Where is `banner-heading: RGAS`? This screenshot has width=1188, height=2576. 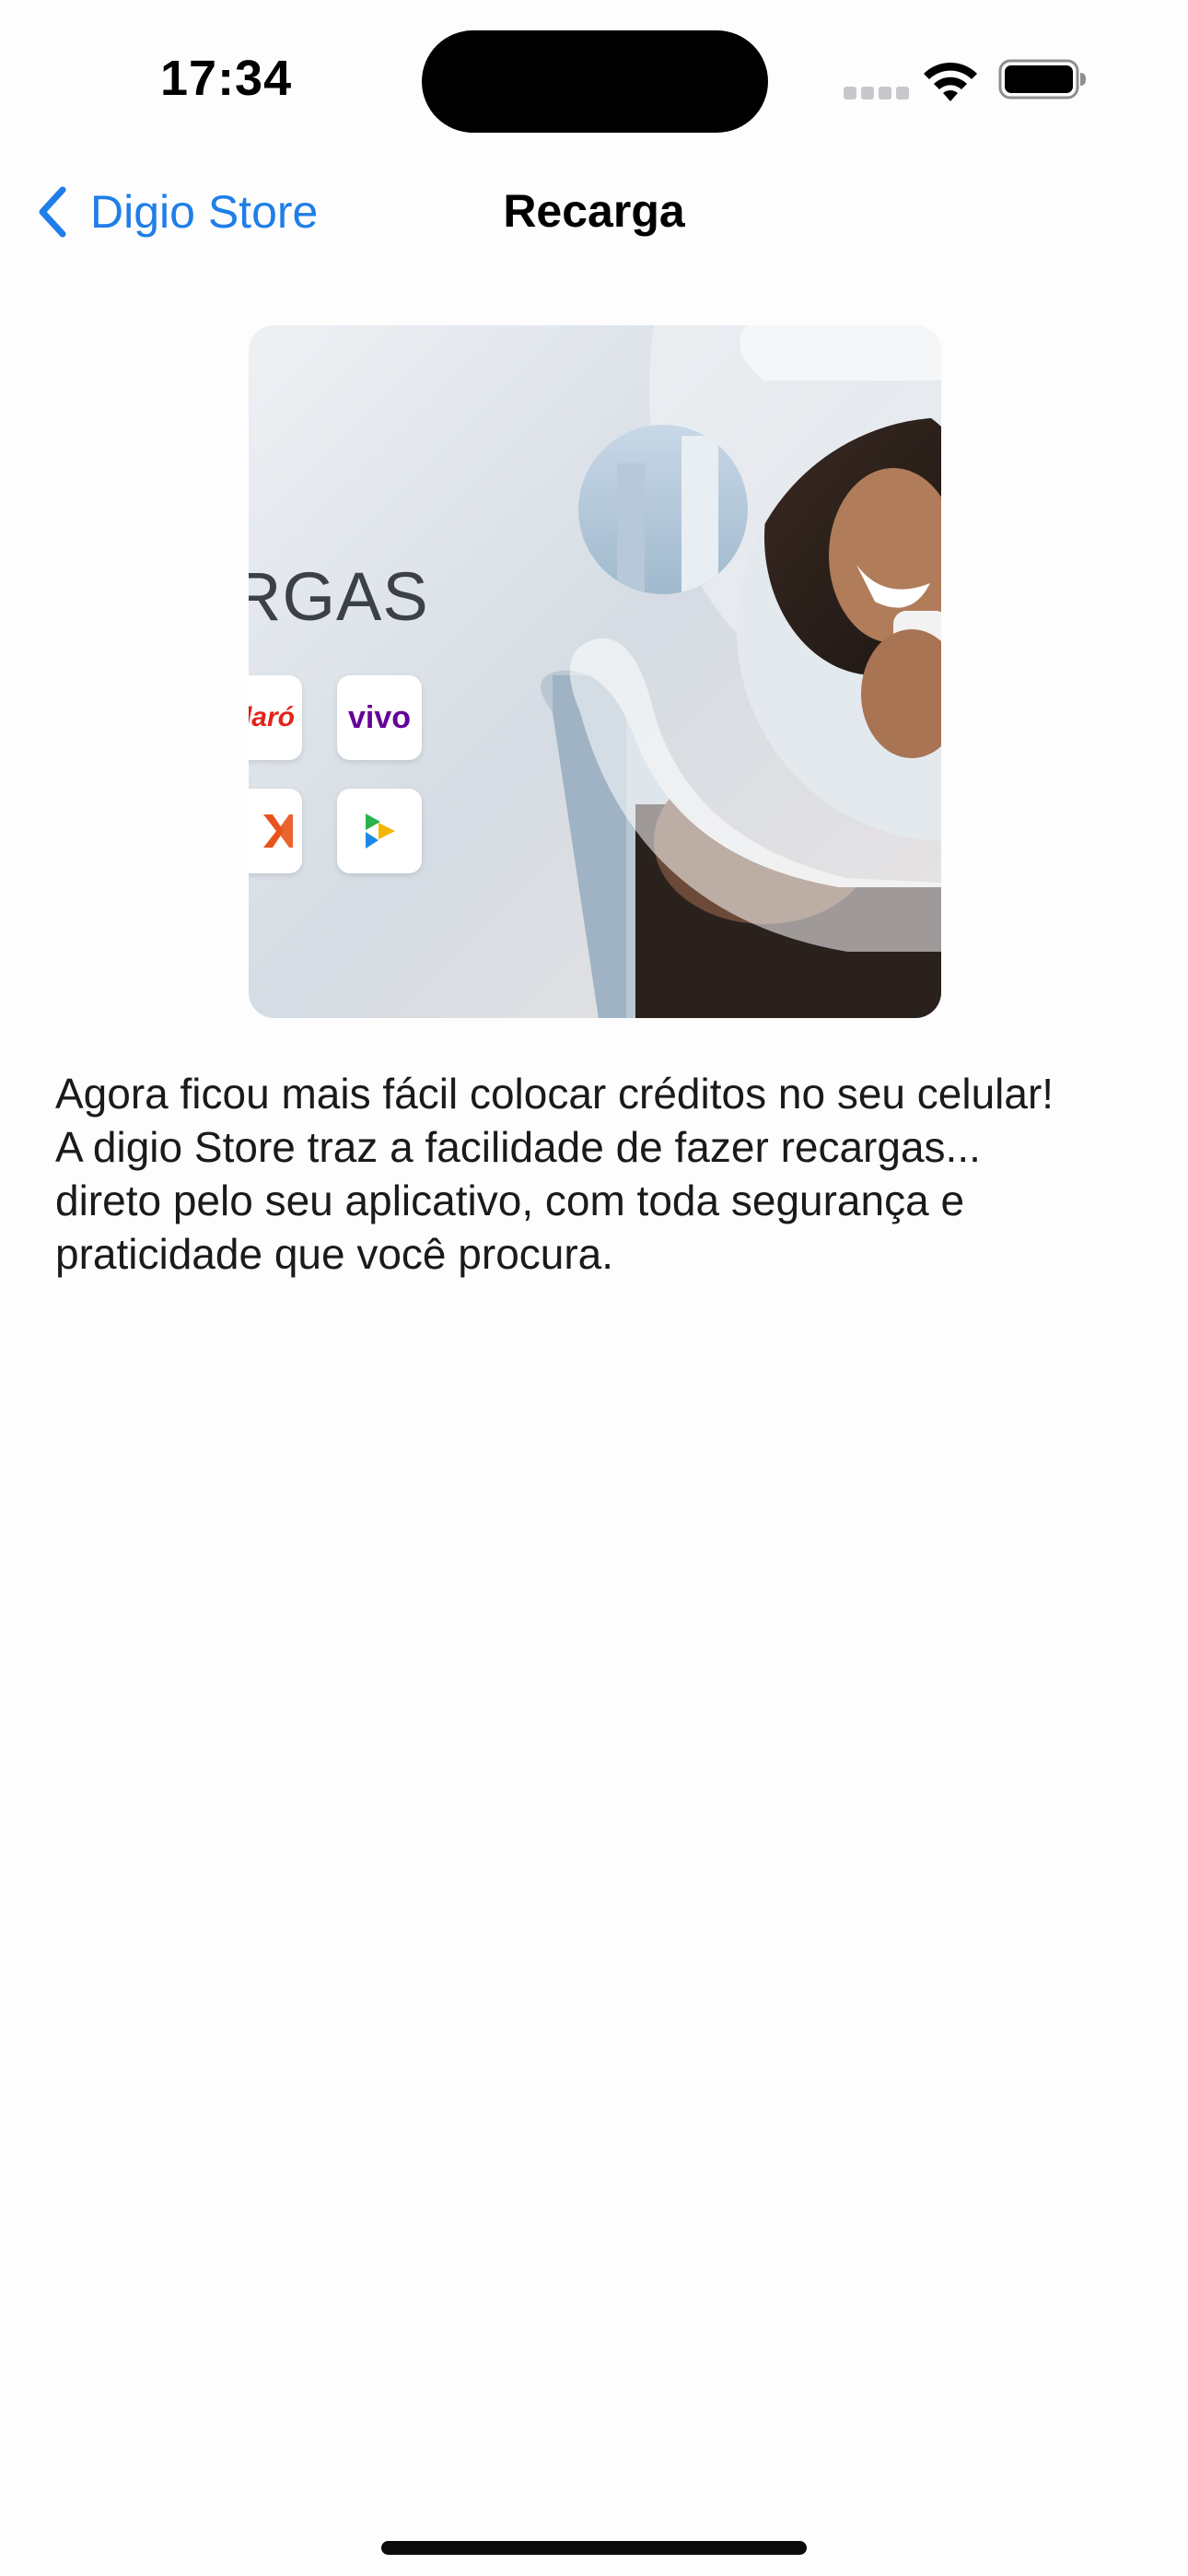 banner-heading: RGAS is located at coordinates (339, 596).